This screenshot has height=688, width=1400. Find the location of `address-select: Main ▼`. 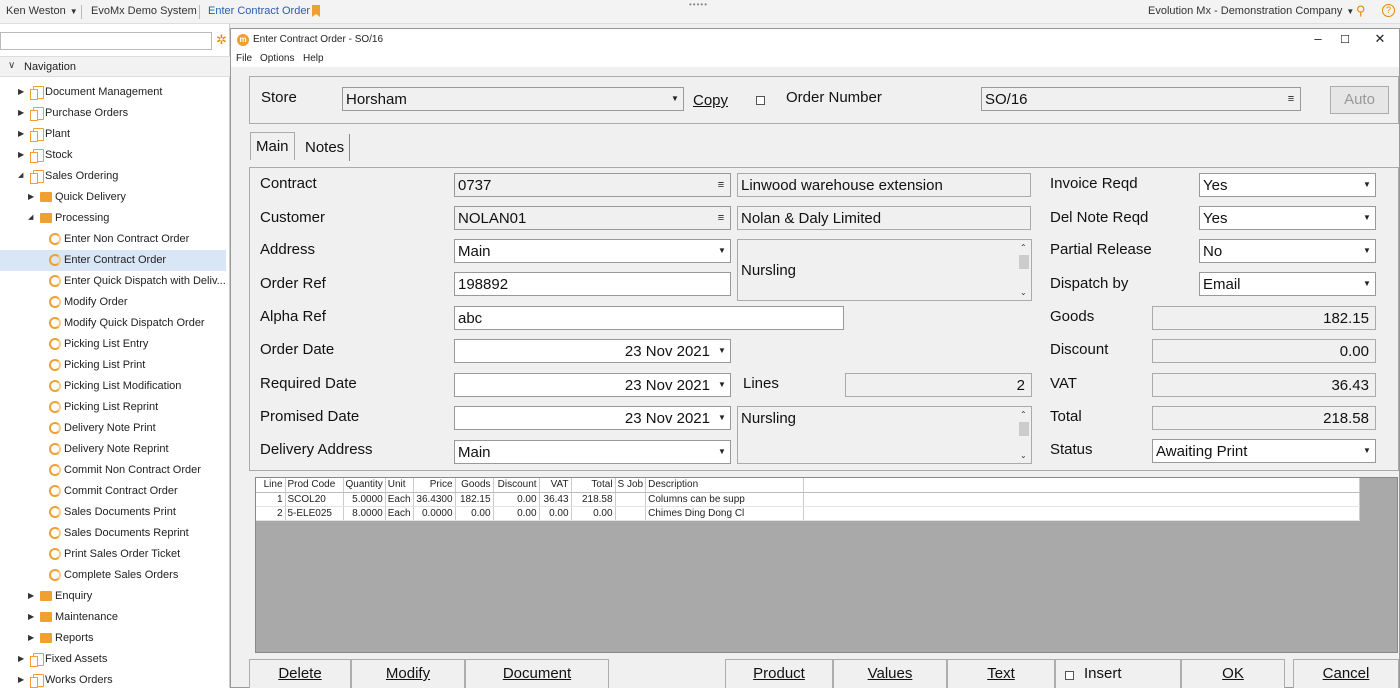

address-select: Main ▼ is located at coordinates (592, 251).